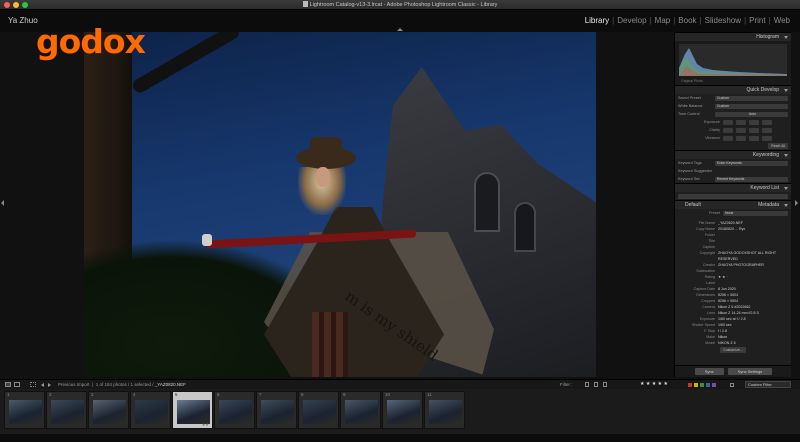  Describe the element at coordinates (714, 385) in the screenshot. I see `purple-label-filter` at that location.